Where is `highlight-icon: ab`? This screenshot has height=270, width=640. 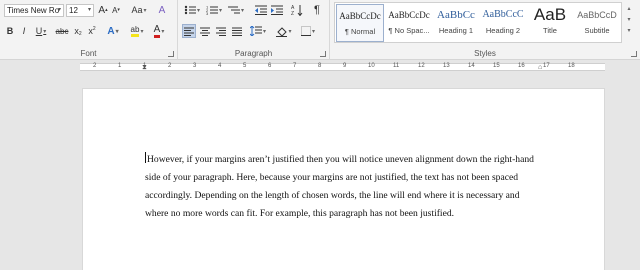 highlight-icon: ab is located at coordinates (135, 31).